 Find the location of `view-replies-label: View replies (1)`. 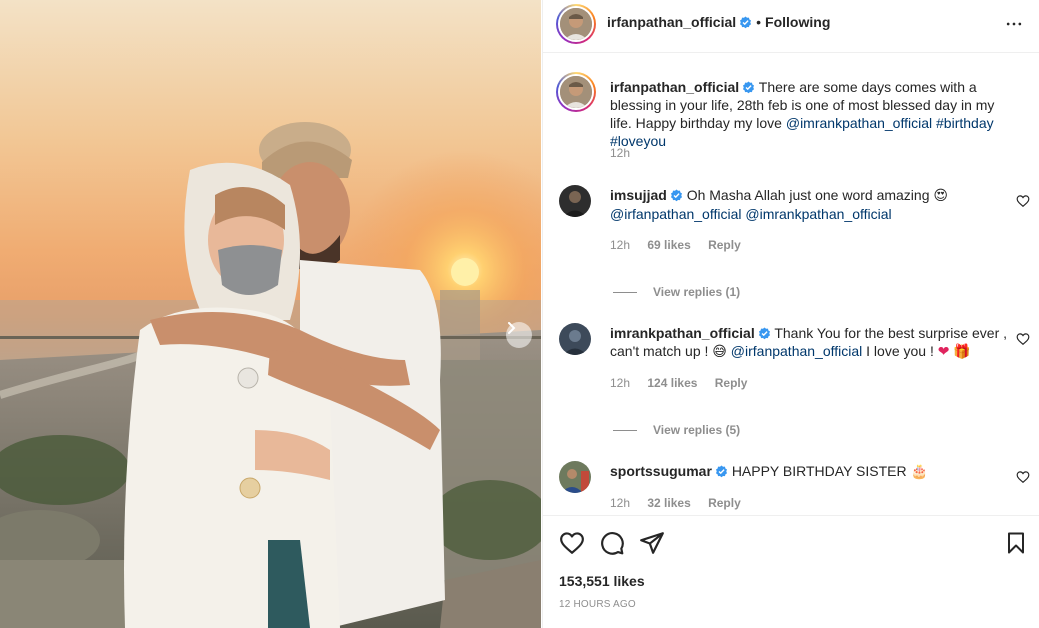

view-replies-label: View replies (1) is located at coordinates (697, 292).